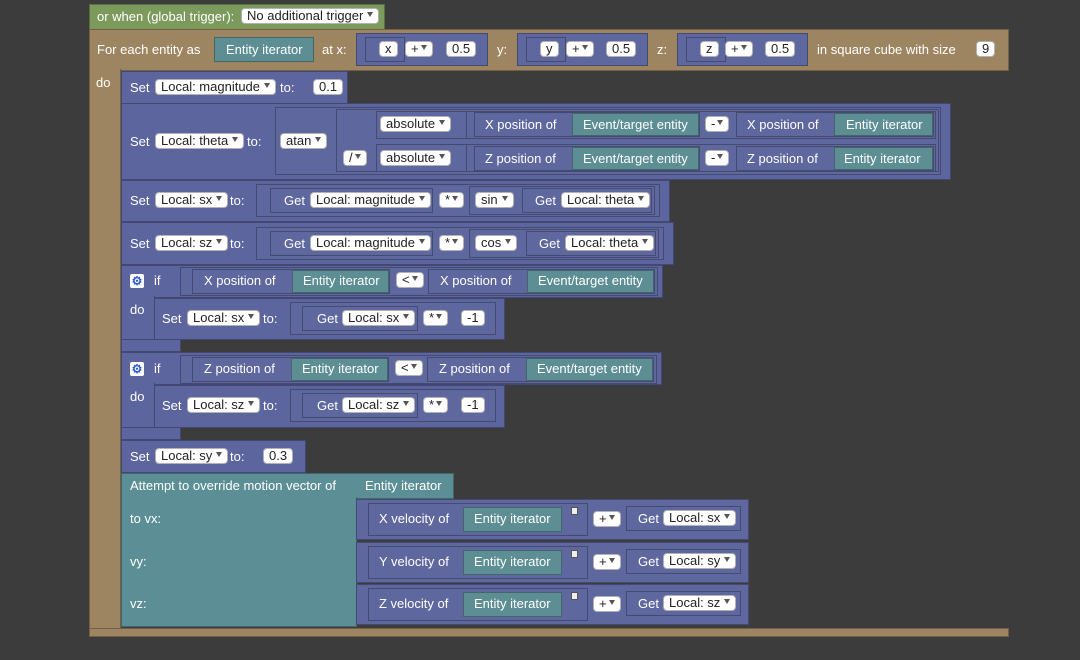 The height and width of the screenshot is (660, 1080). I want to click on get-sx-dropdown: Local: sx, so click(379, 318).